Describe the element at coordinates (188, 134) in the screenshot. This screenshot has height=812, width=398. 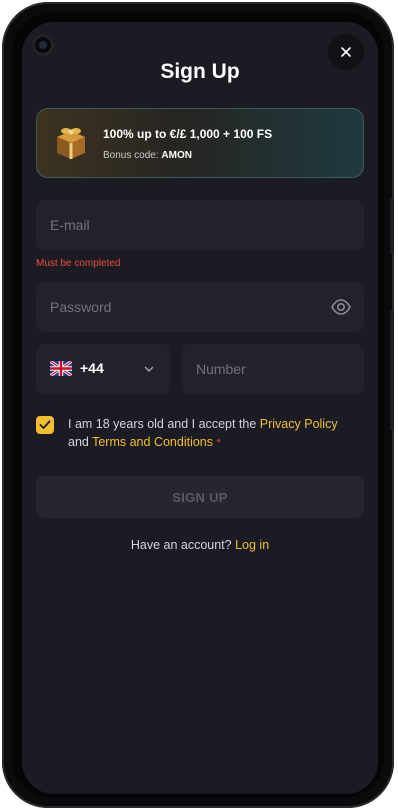
I see `bonus-title: 100% up to €/£ 1,000 + 100 FS` at that location.